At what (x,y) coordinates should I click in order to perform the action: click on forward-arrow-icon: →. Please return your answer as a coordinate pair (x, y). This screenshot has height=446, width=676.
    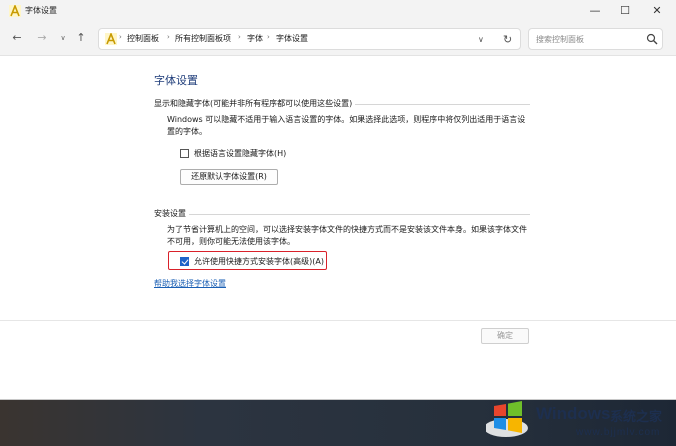
    Looking at the image, I should click on (42, 38).